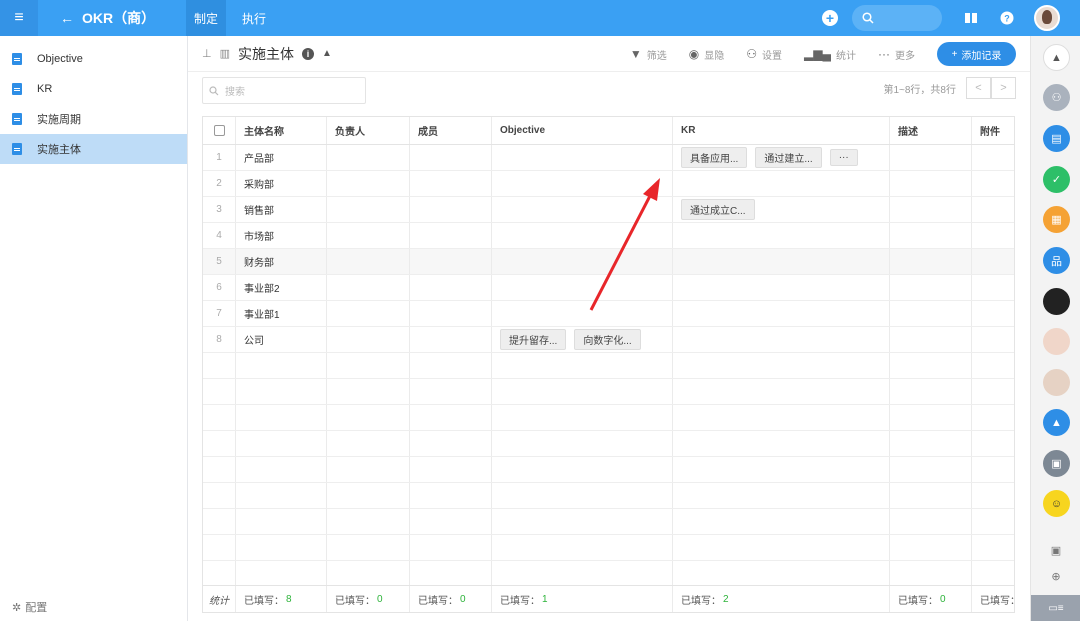 The height and width of the screenshot is (621, 1080). What do you see at coordinates (281, 313) in the screenshot?
I see `table-cell: 事业部1` at bounding box center [281, 313].